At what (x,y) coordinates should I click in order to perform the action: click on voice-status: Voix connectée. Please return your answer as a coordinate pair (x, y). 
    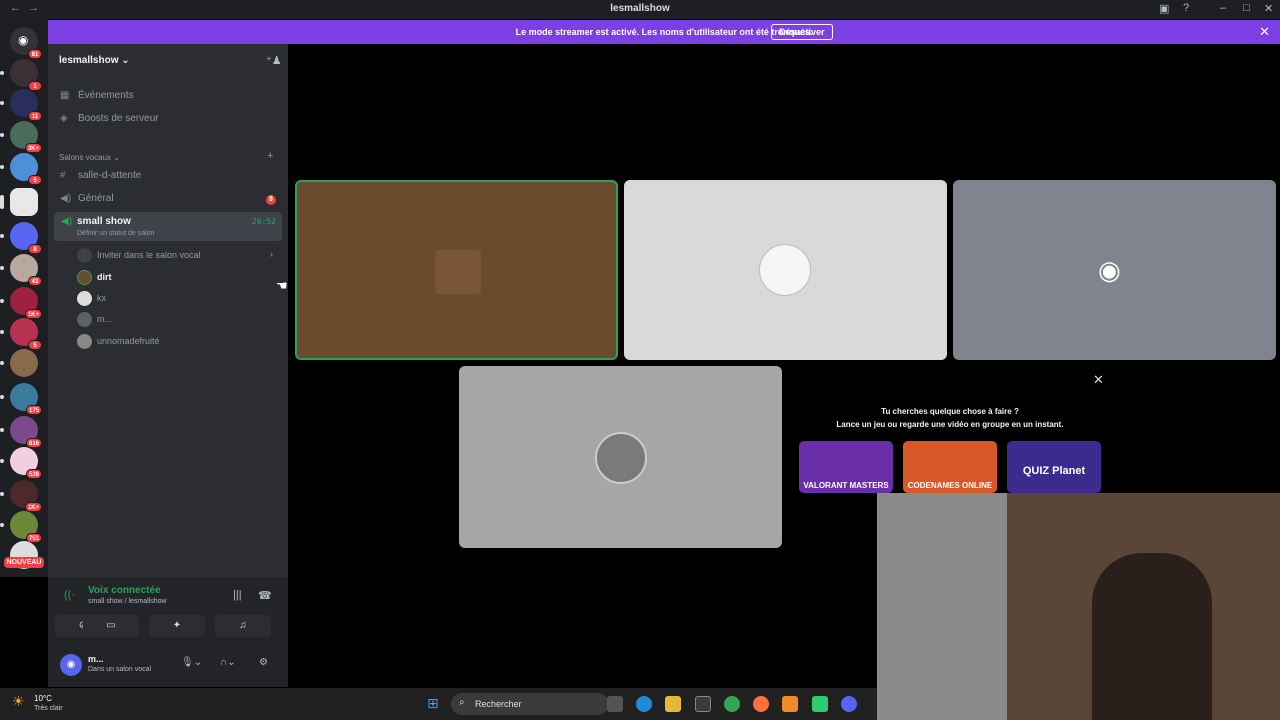
    Looking at the image, I should click on (124, 590).